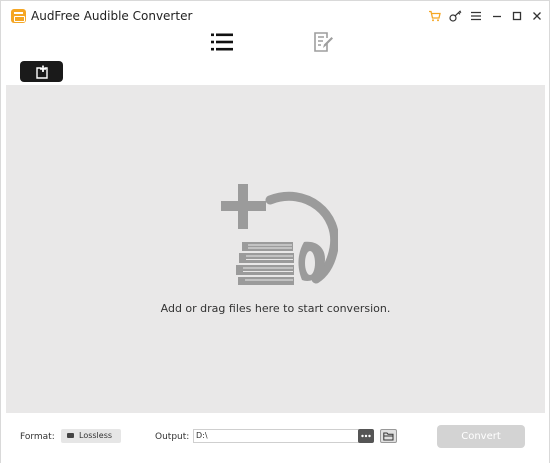 This screenshot has width=550, height=463. I want to click on output-label: Output:, so click(172, 437).